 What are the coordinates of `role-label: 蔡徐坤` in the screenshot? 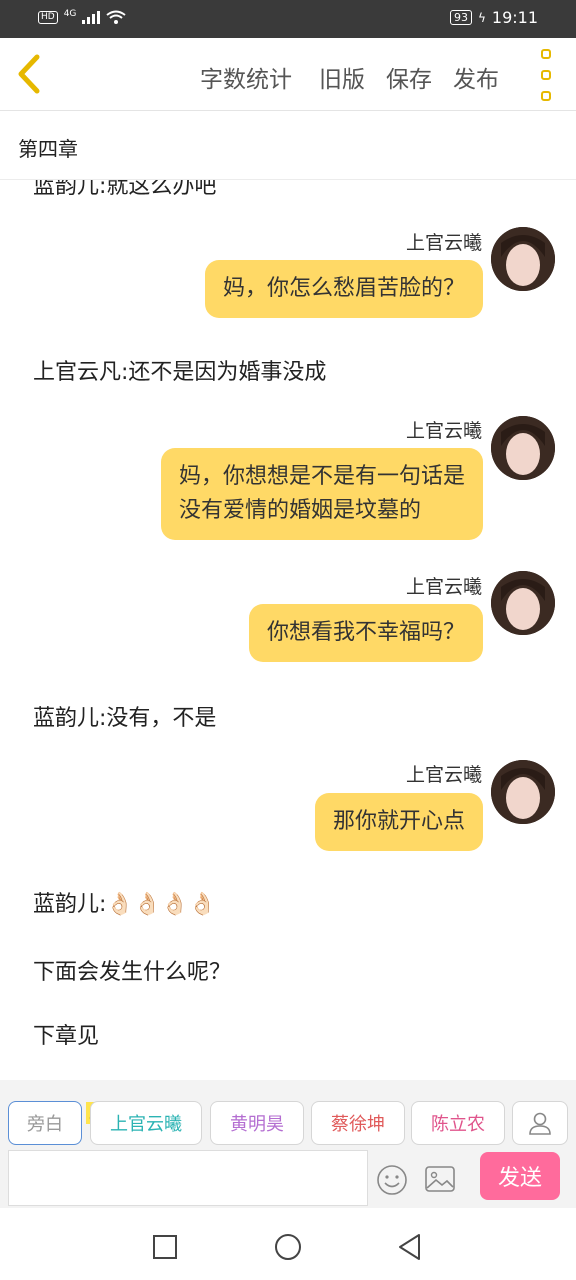 It's located at (358, 1124).